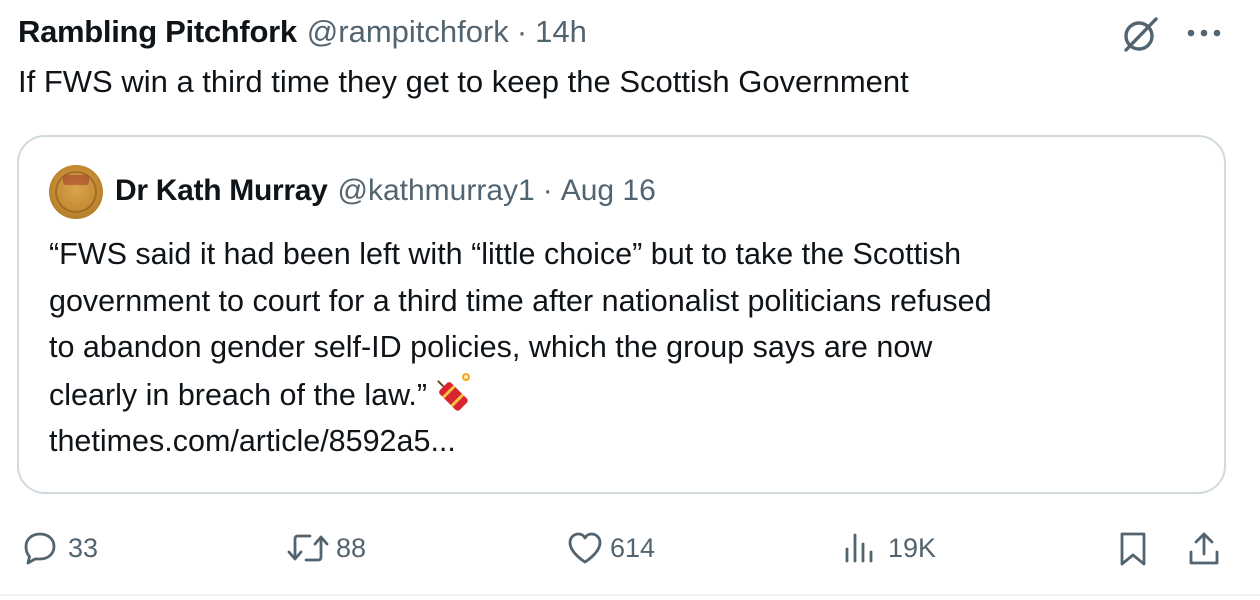 This screenshot has width=1260, height=600. Describe the element at coordinates (40, 548) in the screenshot. I see `reply-icon` at that location.